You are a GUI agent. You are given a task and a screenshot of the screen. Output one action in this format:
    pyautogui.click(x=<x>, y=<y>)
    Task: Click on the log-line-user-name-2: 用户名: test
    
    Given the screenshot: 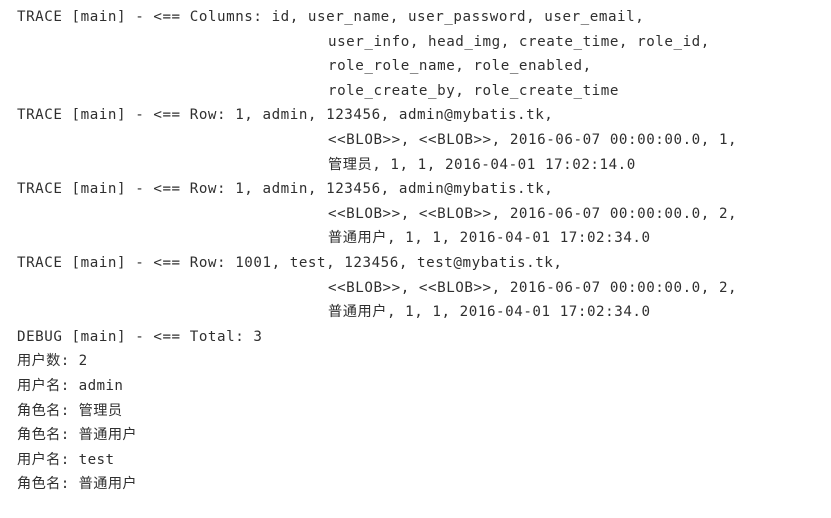 What is the action you would take?
    pyautogui.click(x=66, y=459)
    